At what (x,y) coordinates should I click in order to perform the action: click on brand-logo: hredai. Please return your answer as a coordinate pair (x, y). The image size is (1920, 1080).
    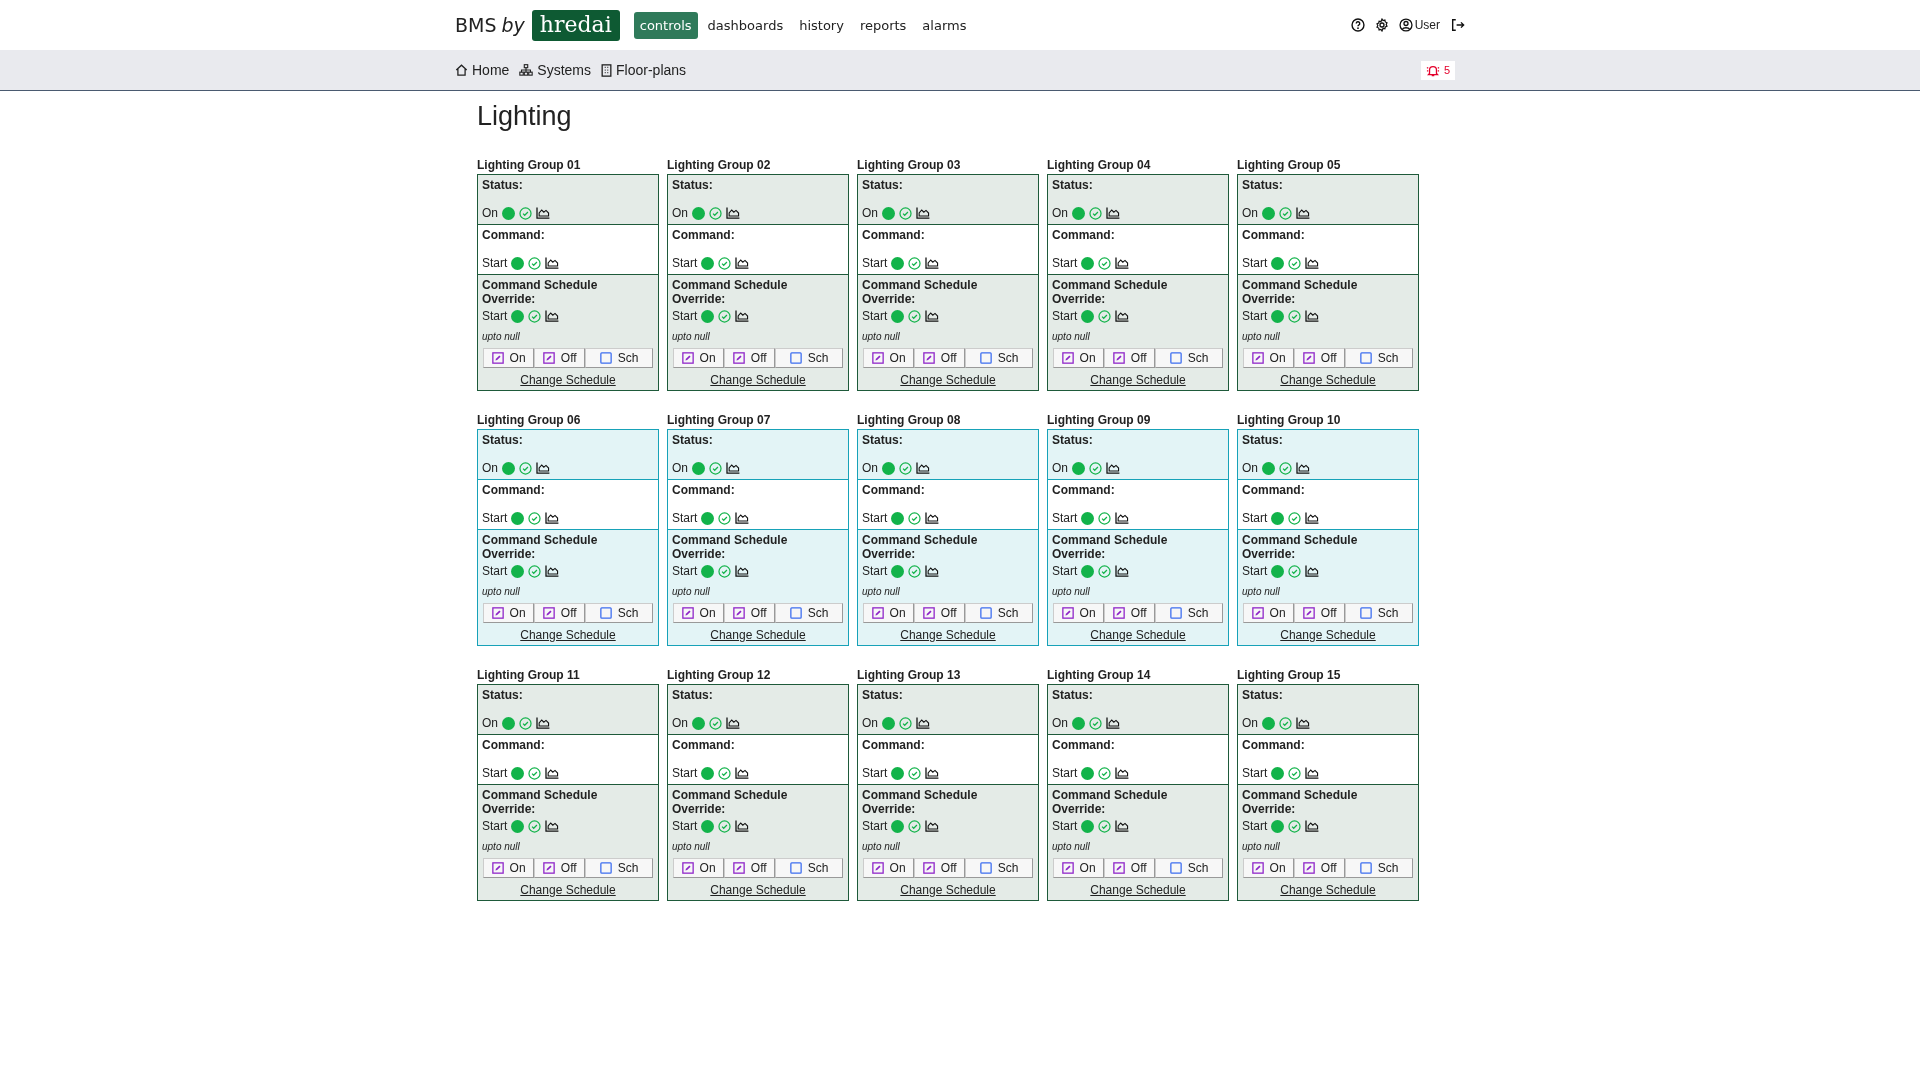
    Looking at the image, I should click on (575, 25).